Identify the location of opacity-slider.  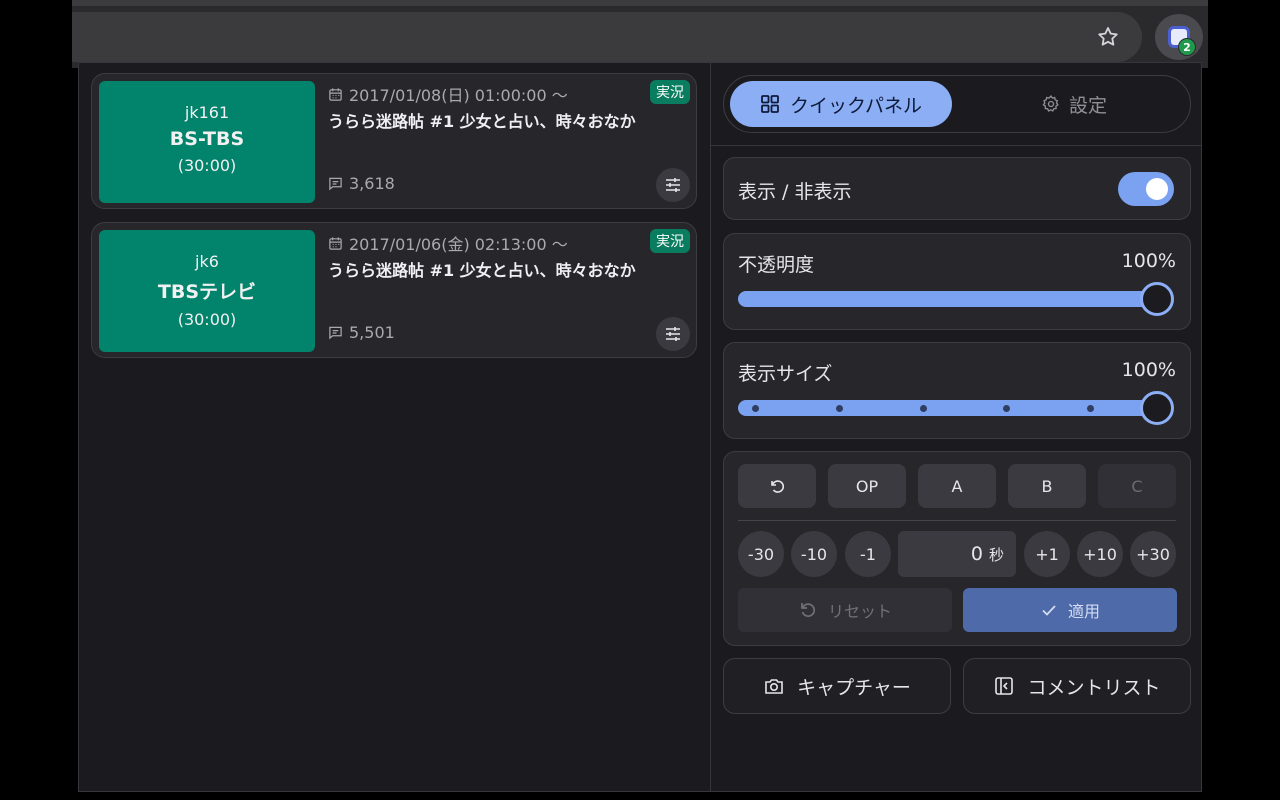
(956, 299).